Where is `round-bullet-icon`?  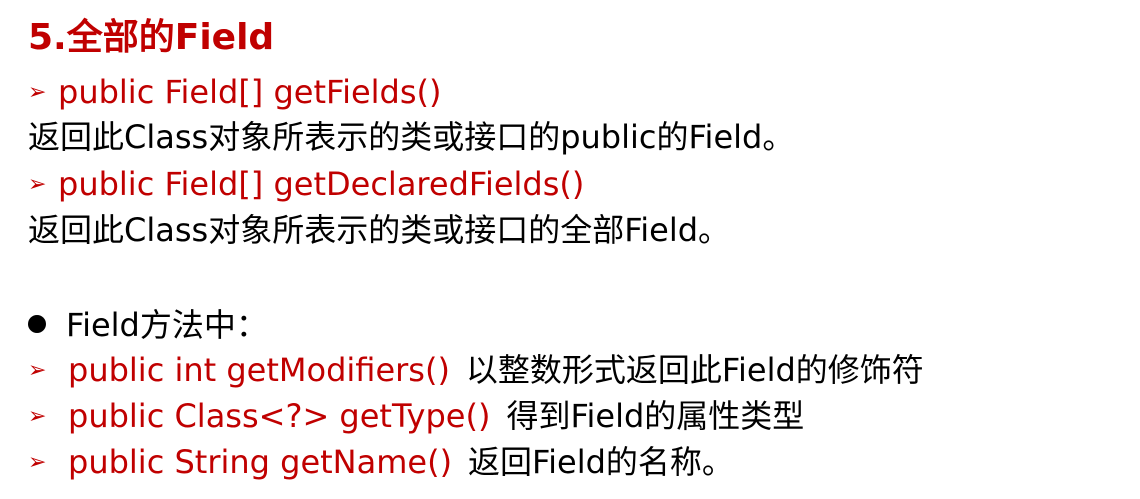
round-bullet-icon is located at coordinates (37, 324).